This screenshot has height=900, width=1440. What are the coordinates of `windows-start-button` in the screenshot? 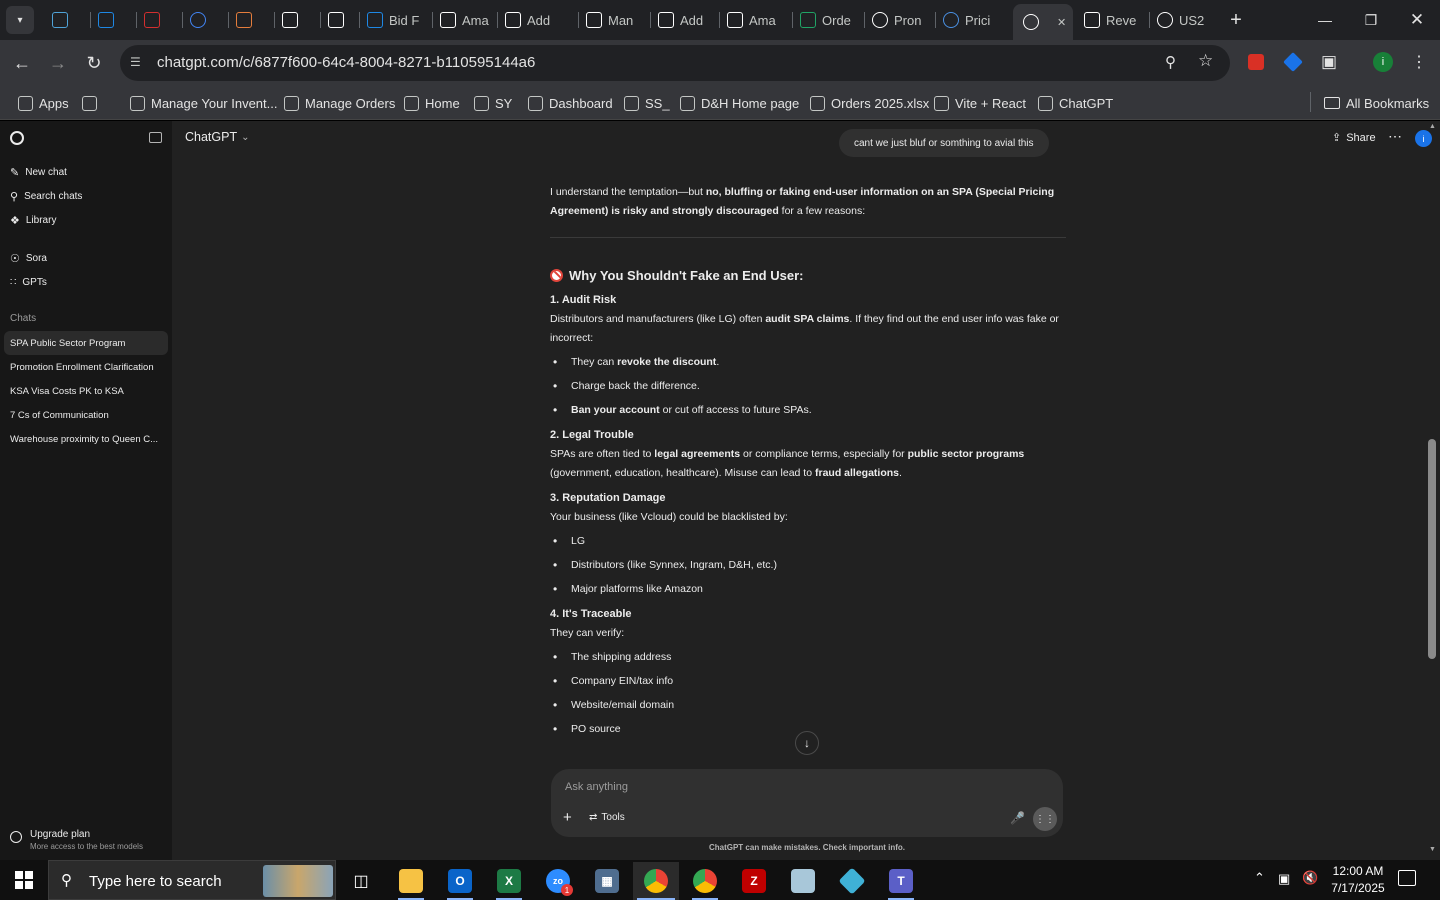 It's located at (24, 880).